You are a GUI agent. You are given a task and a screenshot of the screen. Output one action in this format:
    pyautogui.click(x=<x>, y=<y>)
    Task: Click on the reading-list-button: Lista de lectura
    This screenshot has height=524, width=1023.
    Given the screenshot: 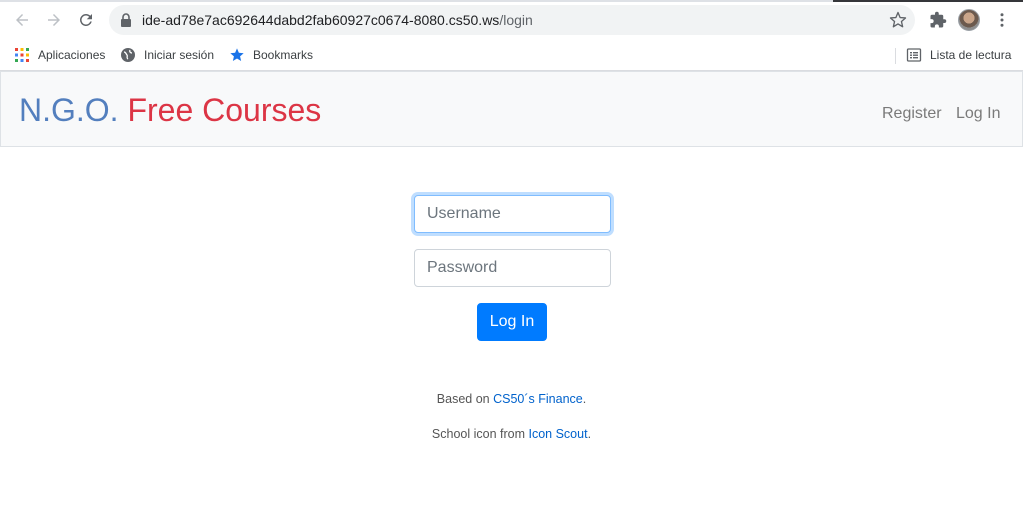 What is the action you would take?
    pyautogui.click(x=958, y=55)
    